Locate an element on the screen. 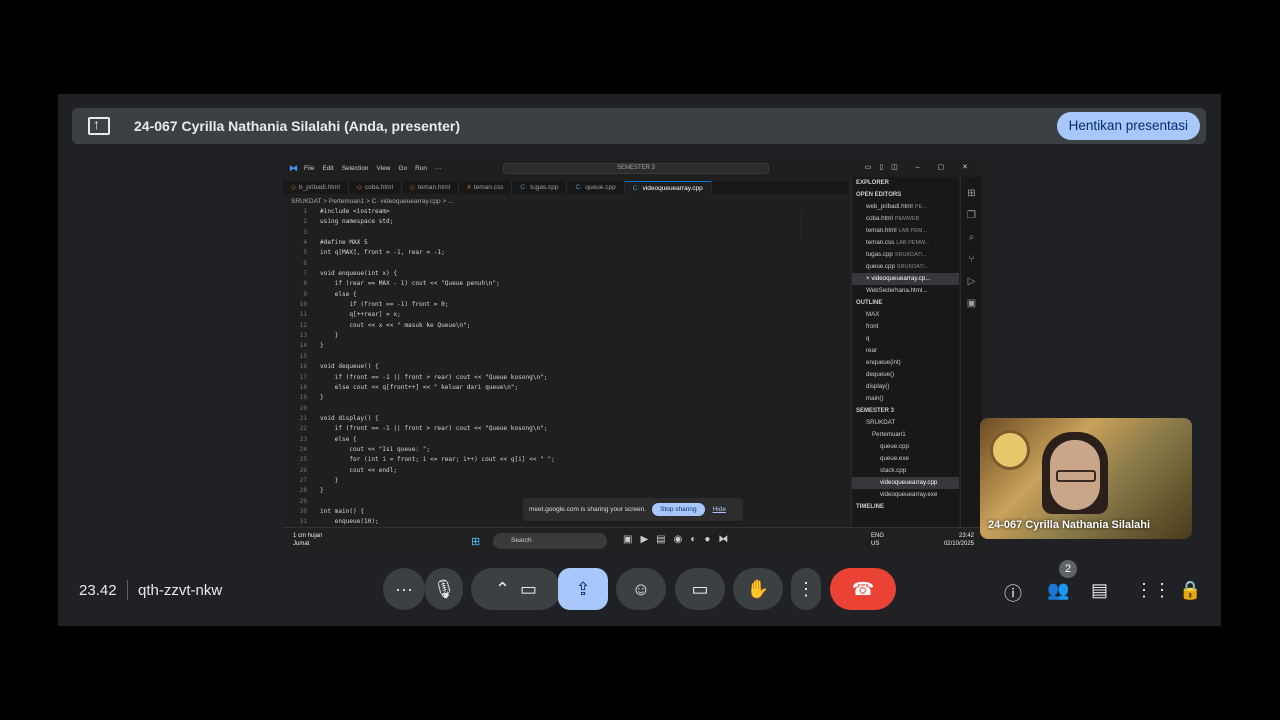 The height and width of the screenshot is (720, 1280). editor-tab: C· videoqueuearray.cpp is located at coordinates (668, 187).